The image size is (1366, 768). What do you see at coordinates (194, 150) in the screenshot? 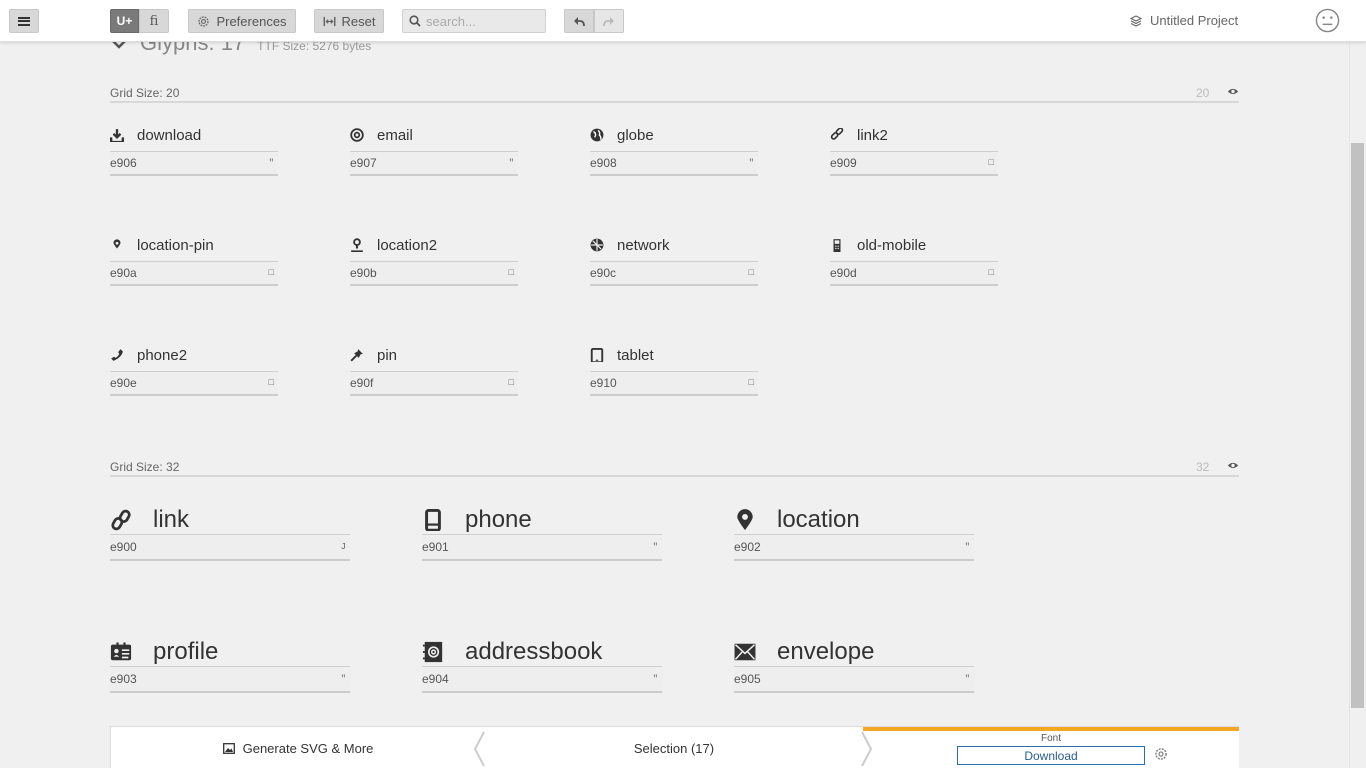
I see `glyph-card-download: download e906 ″` at bounding box center [194, 150].